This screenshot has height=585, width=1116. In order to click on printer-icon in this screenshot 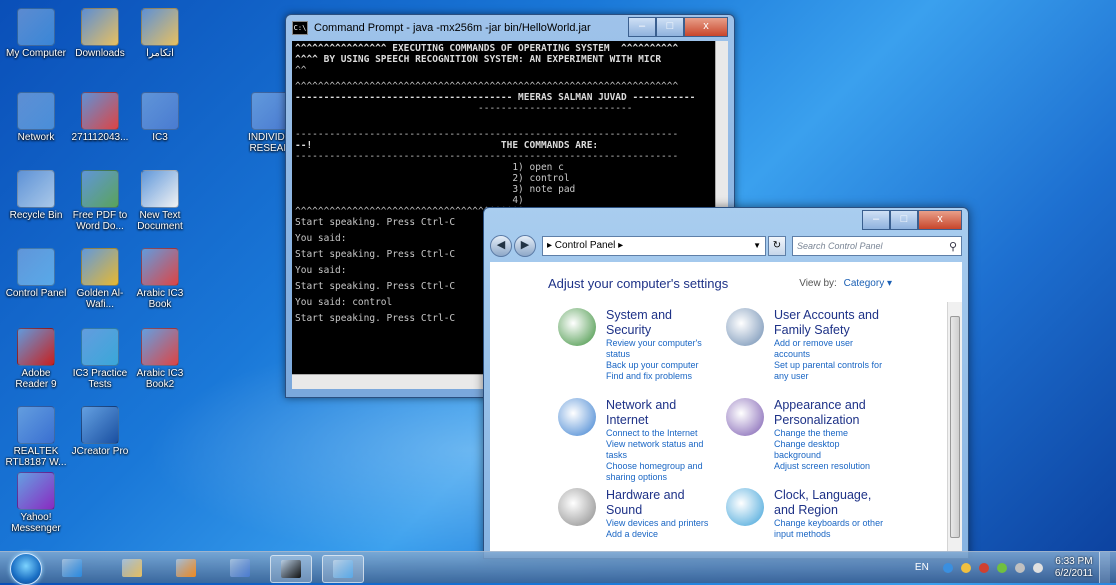, I will do `click(577, 507)`.